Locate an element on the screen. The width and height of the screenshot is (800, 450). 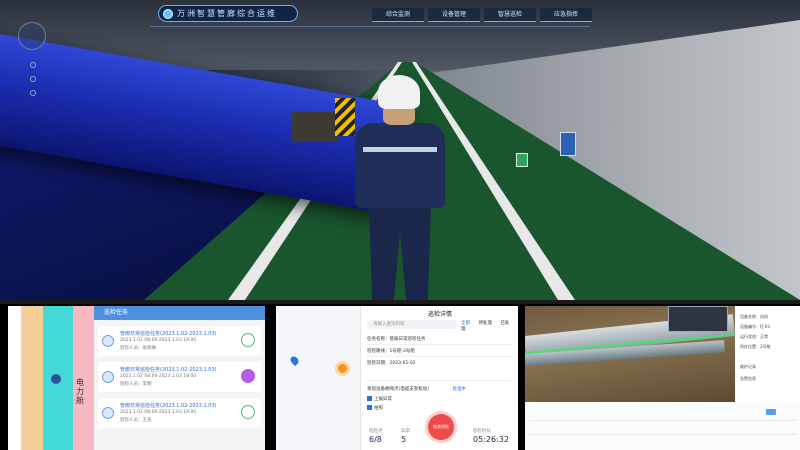
location-pin-icon is located at coordinates (294, 360).